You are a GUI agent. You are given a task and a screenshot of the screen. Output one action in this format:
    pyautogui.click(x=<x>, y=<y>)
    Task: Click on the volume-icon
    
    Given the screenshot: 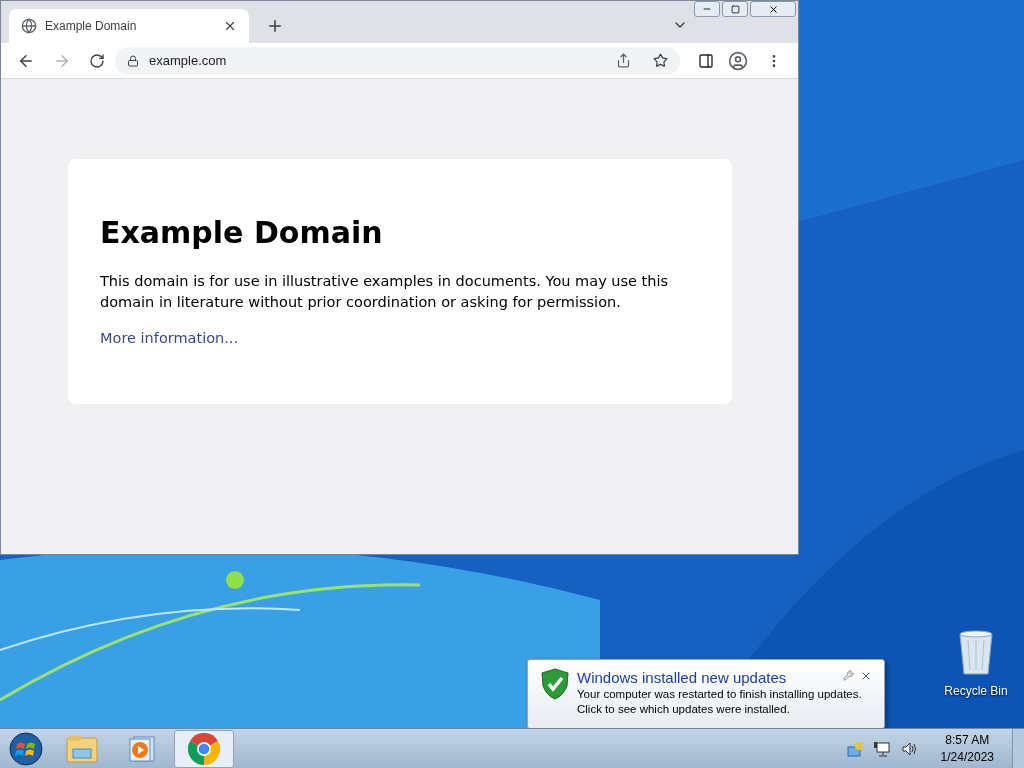 What is the action you would take?
    pyautogui.click(x=909, y=748)
    